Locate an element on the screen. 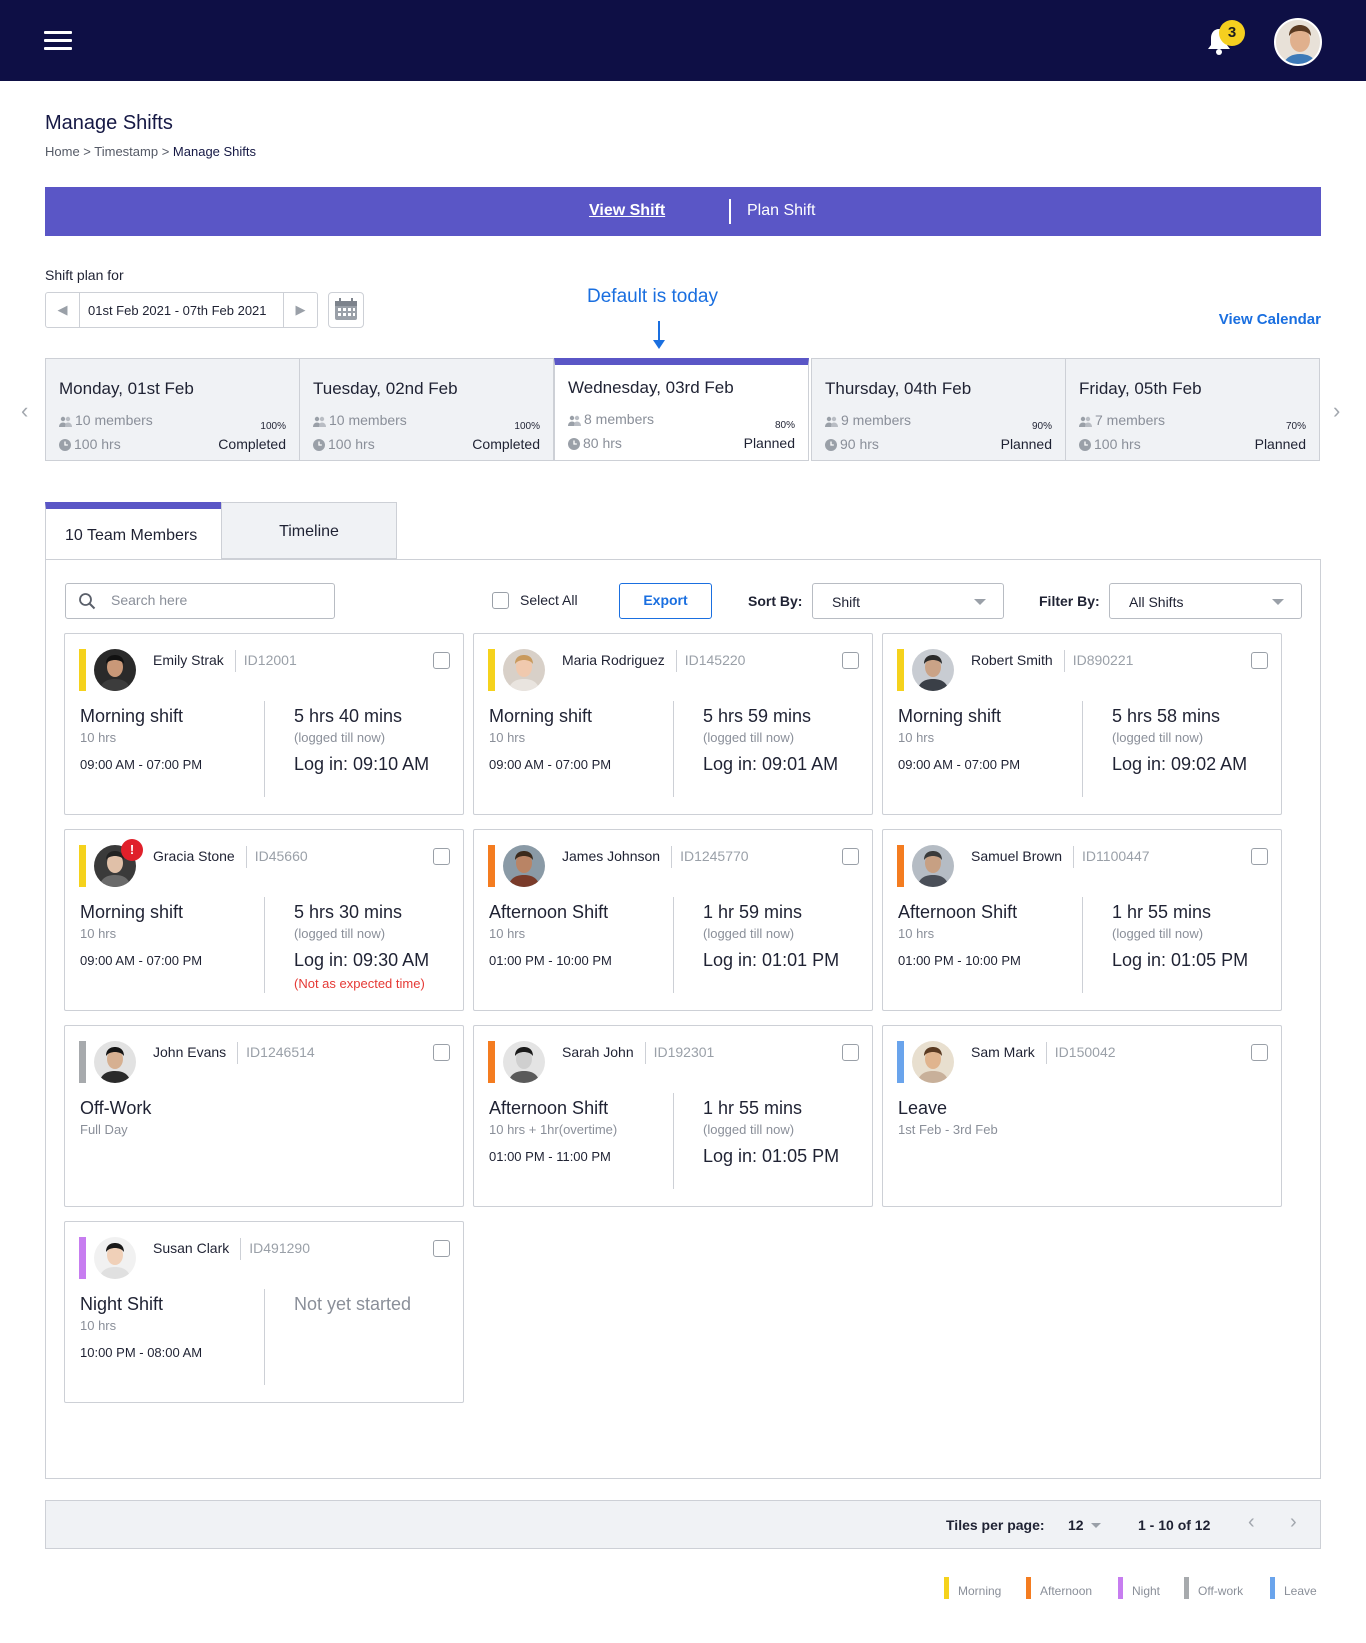 The image size is (1366, 1643). shift-color-indicator is located at coordinates (491, 670).